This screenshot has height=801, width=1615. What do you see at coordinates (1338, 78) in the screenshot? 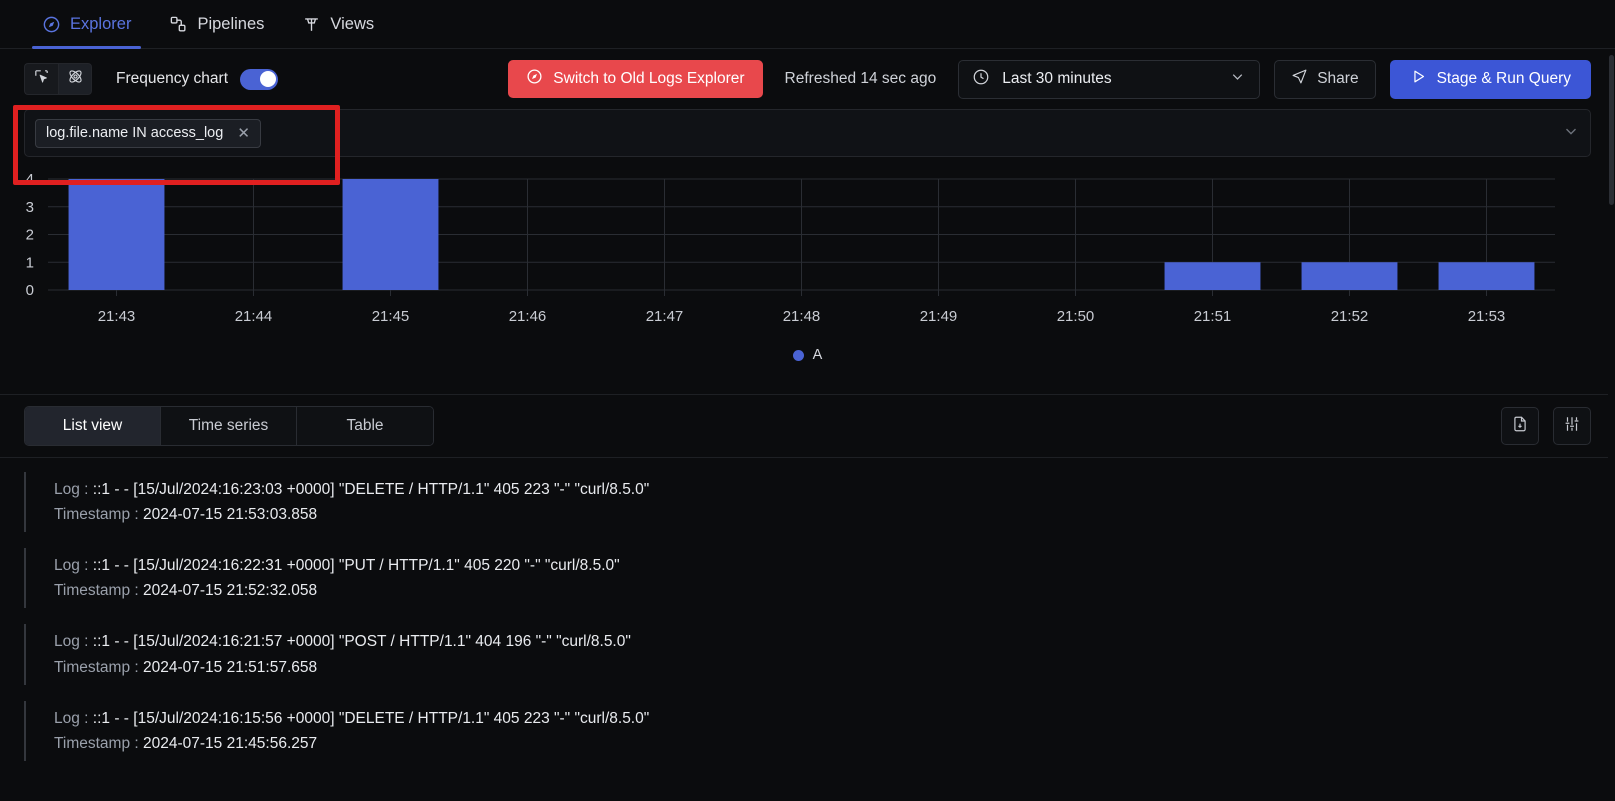
I see `button-label: Share` at bounding box center [1338, 78].